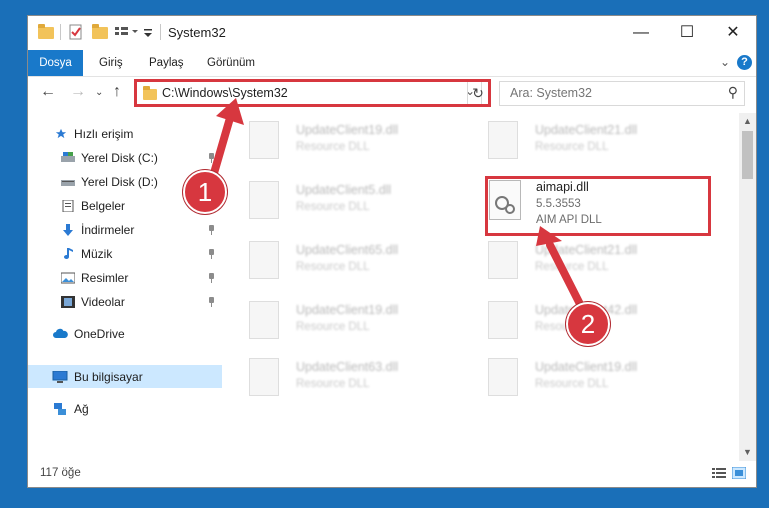  I want to click on callout-badge-2: 2, so click(588, 324).